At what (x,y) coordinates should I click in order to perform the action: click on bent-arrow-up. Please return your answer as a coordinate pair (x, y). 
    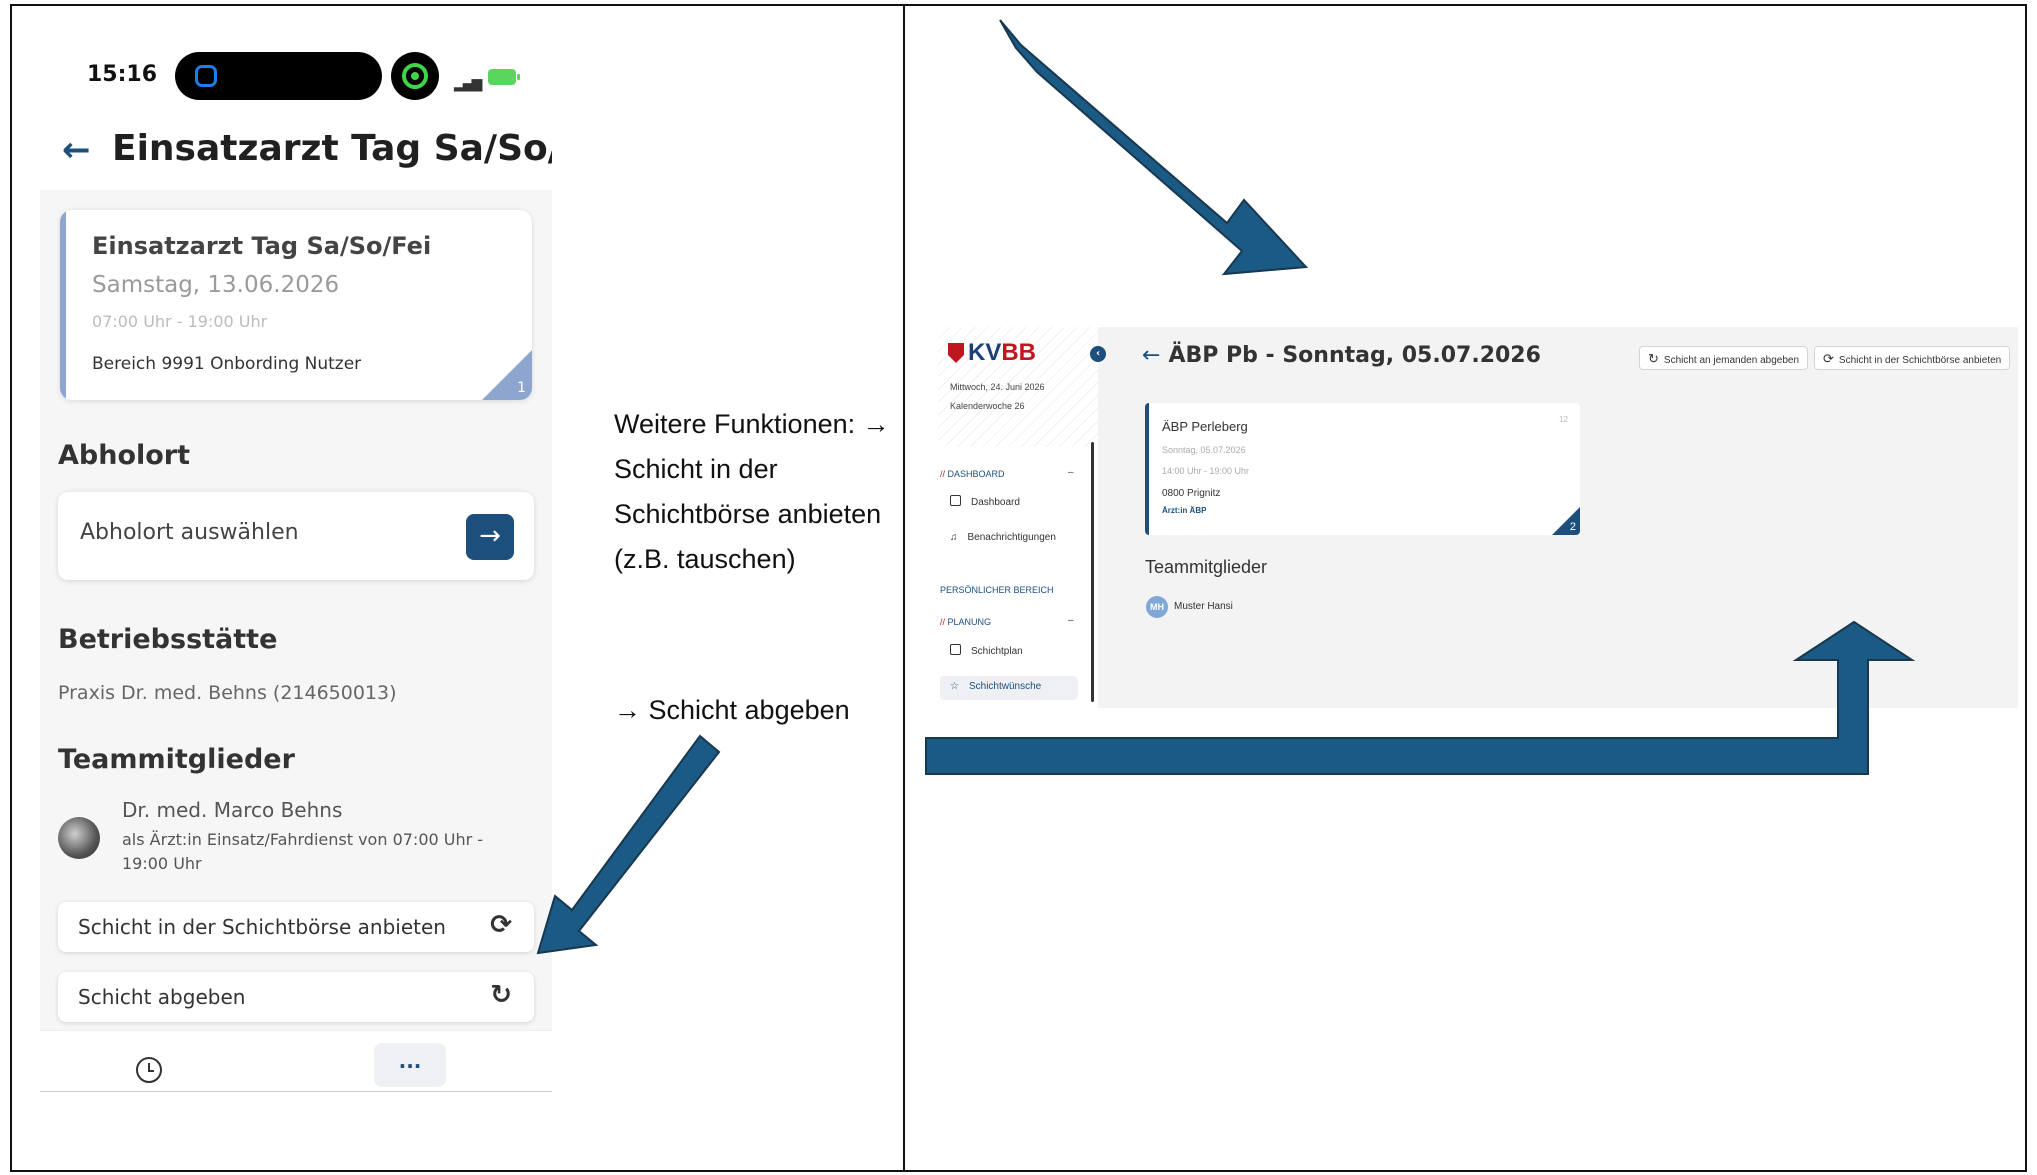
    Looking at the image, I should click on (1420, 697).